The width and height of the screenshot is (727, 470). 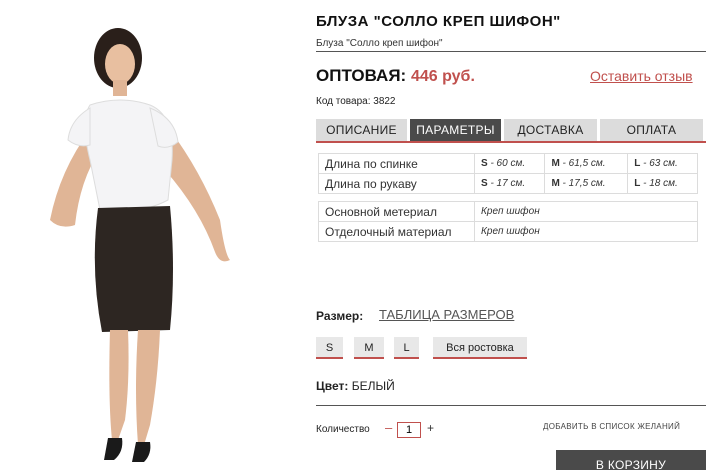 What do you see at coordinates (396, 183) in the screenshot?
I see `param-label: Длина по рукаву` at bounding box center [396, 183].